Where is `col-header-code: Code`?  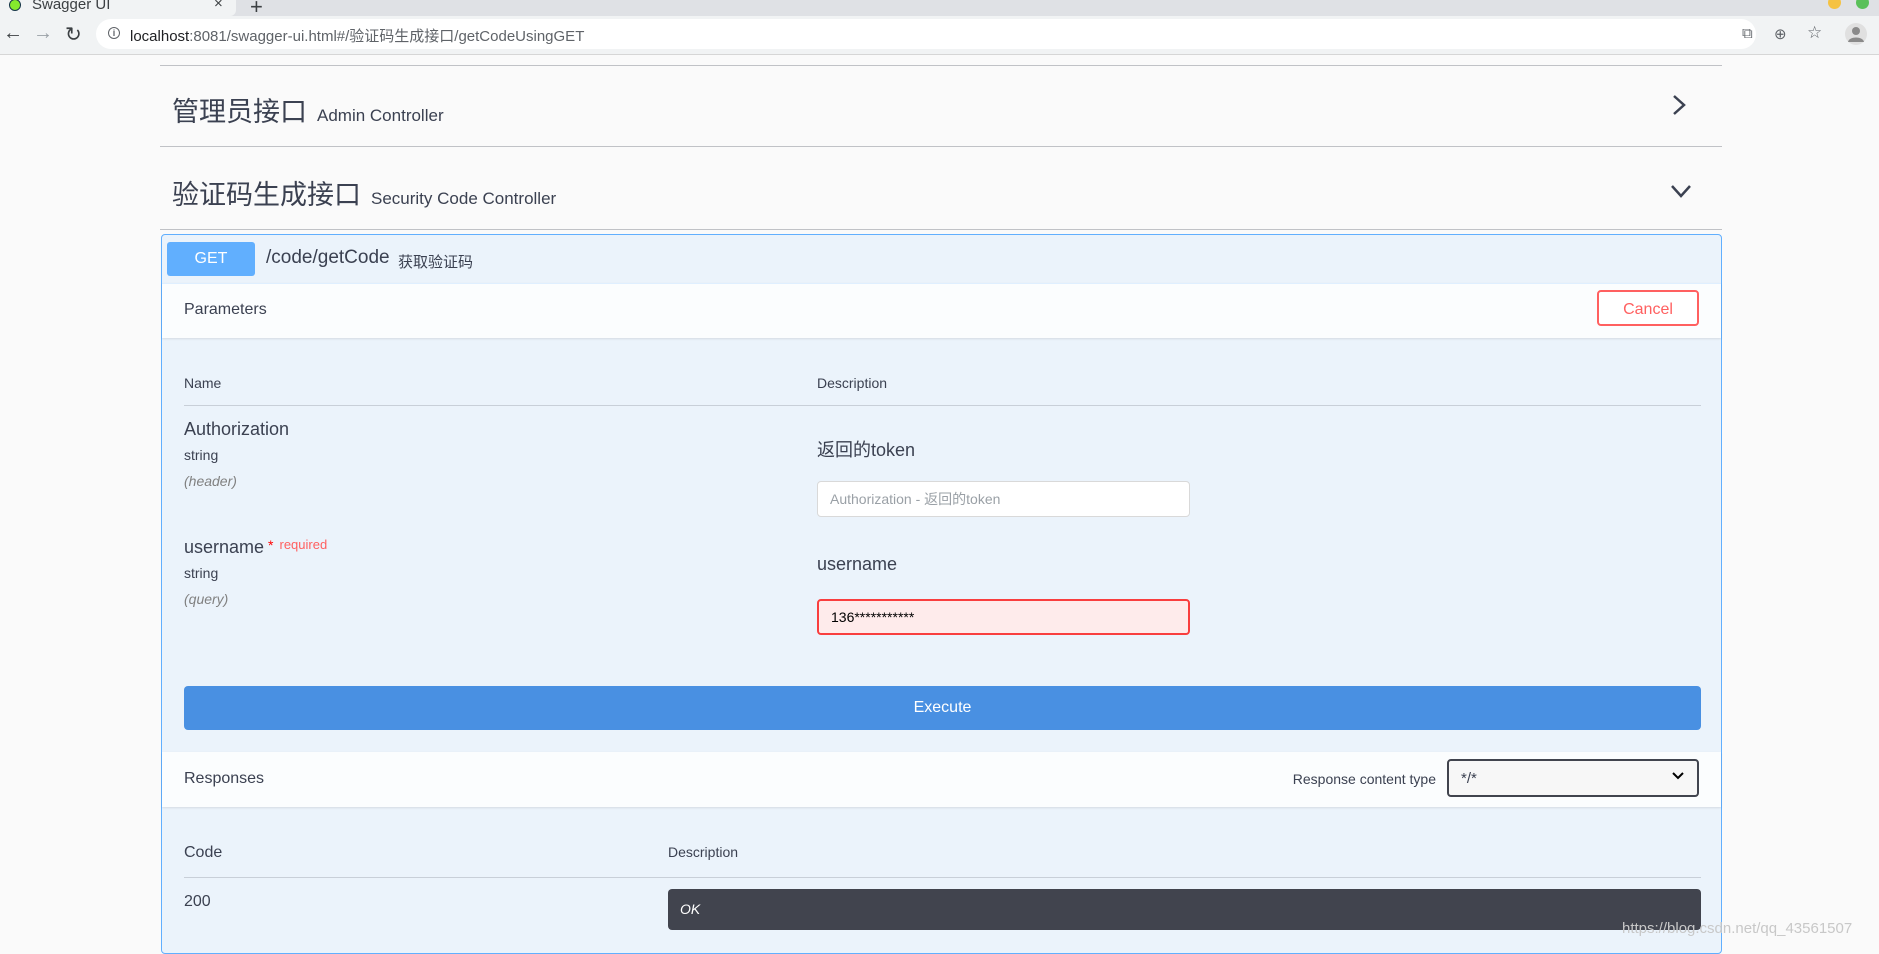 col-header-code: Code is located at coordinates (203, 852).